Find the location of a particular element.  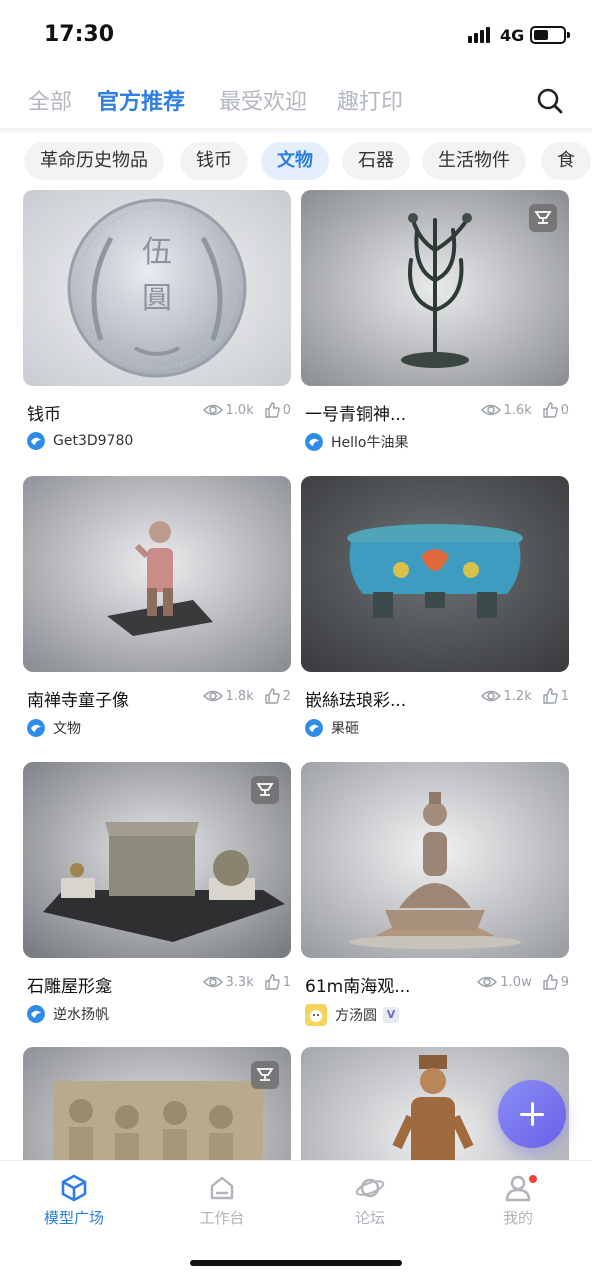

author-info: 方汤圆 V is located at coordinates (352, 1015).